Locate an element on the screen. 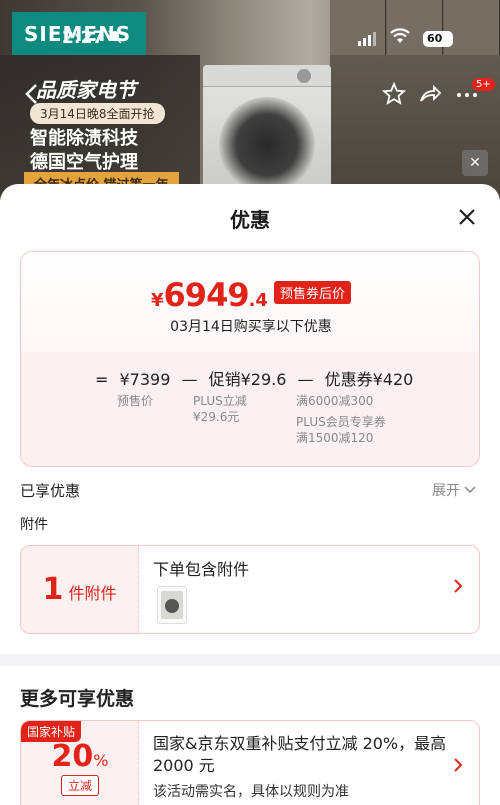  share-icon is located at coordinates (432, 96).